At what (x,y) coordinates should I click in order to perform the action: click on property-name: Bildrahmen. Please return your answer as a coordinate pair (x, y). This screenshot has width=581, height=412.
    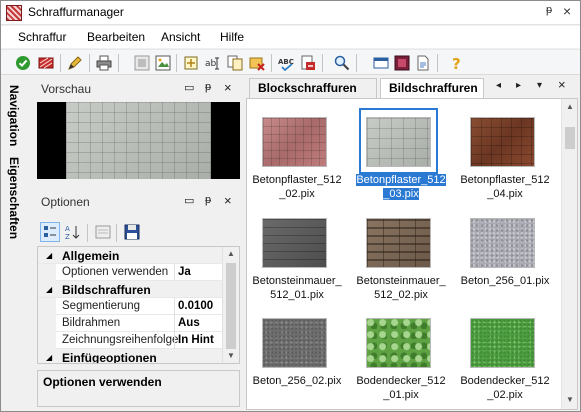
    Looking at the image, I should click on (91, 323).